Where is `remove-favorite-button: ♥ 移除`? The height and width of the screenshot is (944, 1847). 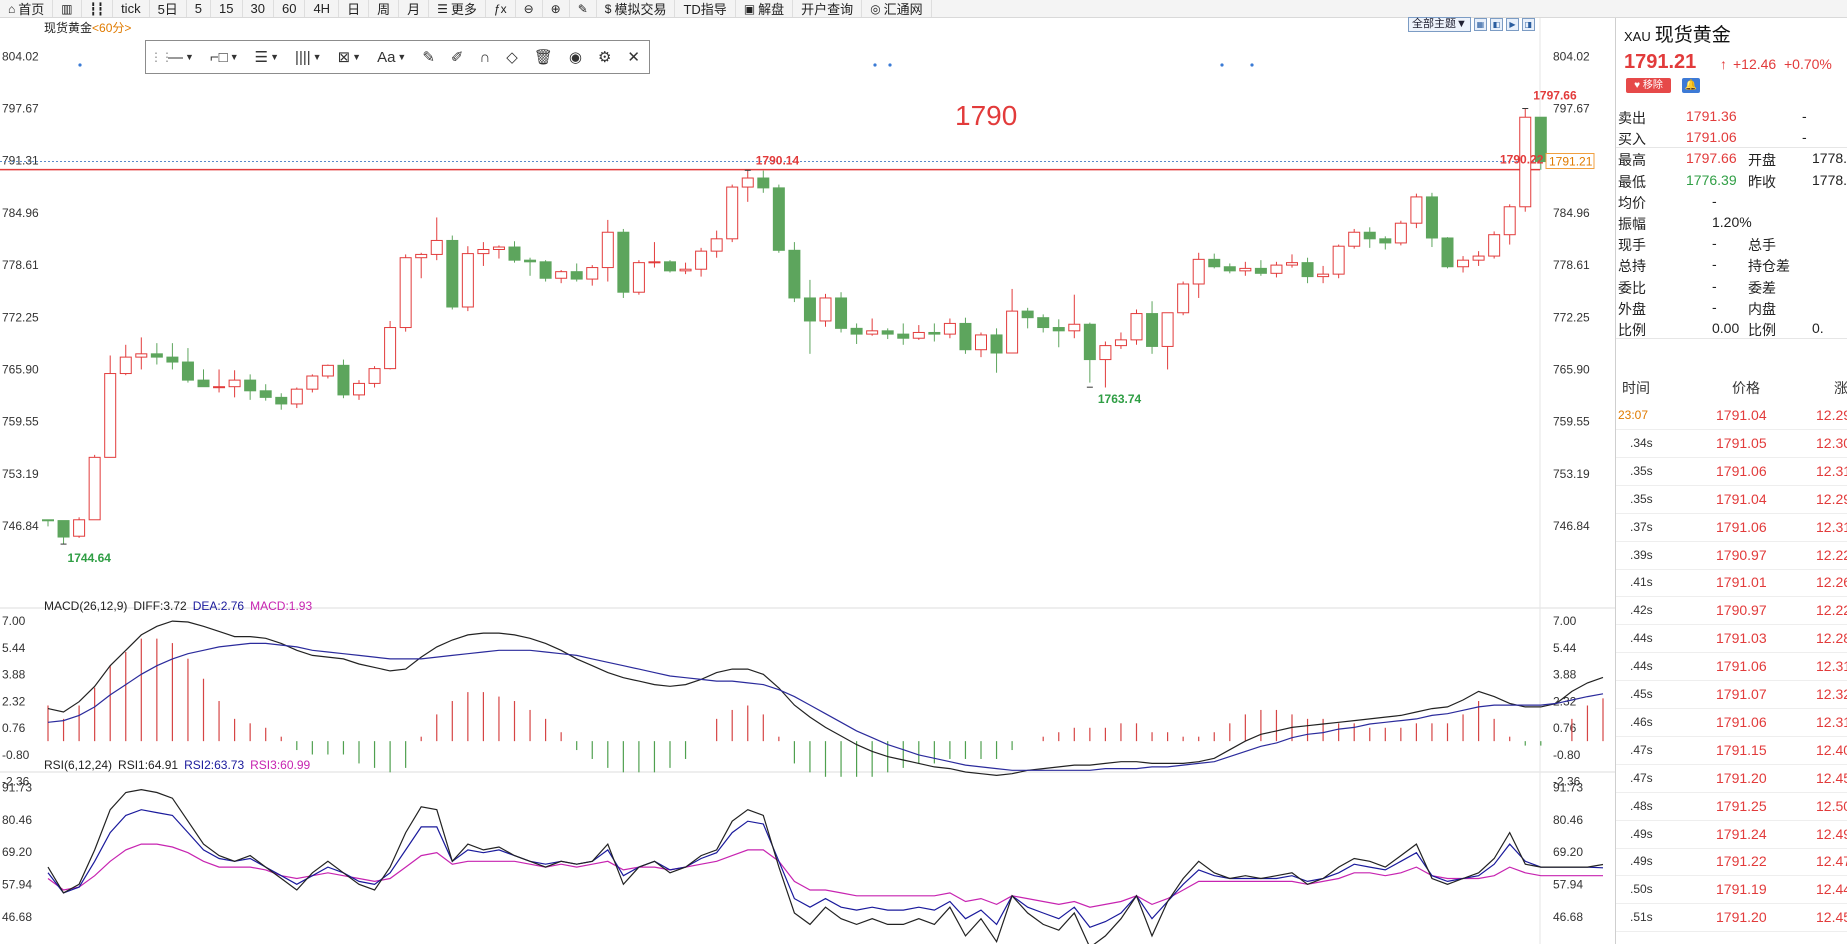
remove-favorite-button: ♥ 移除 is located at coordinates (1648, 85).